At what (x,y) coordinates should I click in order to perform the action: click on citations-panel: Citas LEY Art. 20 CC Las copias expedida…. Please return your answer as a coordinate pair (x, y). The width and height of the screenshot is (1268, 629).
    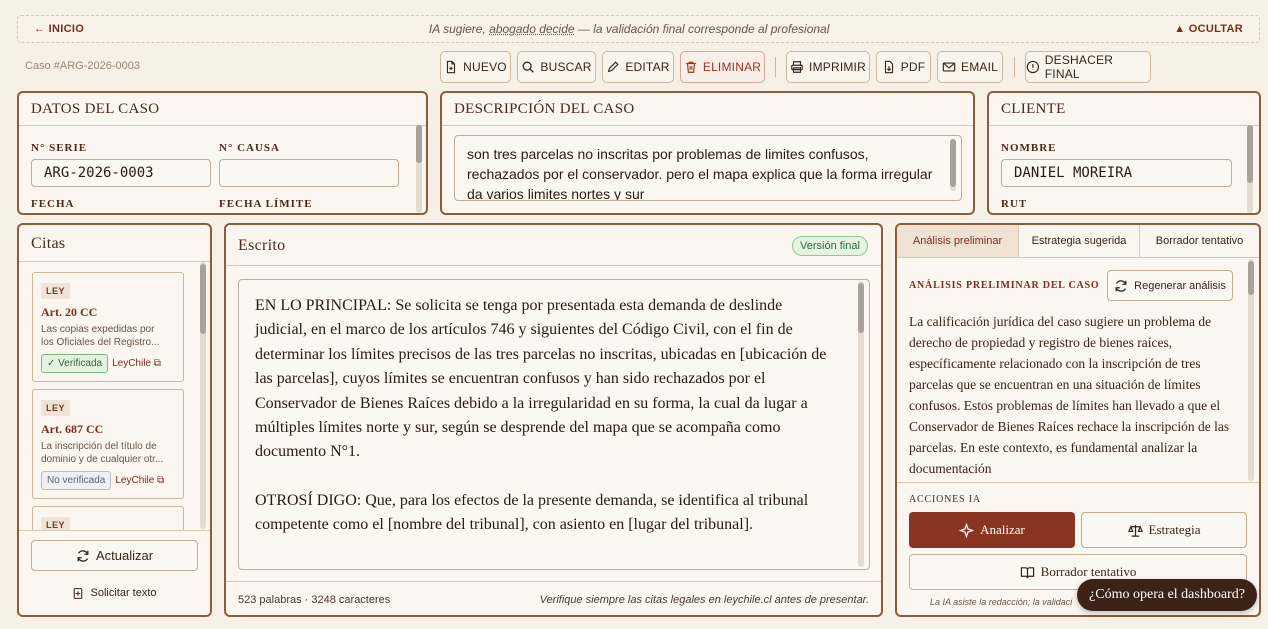
    Looking at the image, I should click on (114, 420).